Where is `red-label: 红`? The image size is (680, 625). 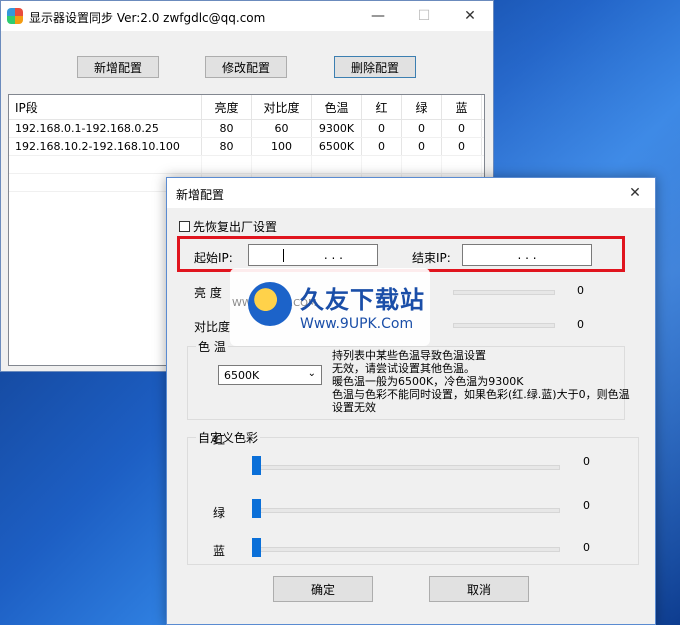
red-label: 红 is located at coordinates (219, 440).